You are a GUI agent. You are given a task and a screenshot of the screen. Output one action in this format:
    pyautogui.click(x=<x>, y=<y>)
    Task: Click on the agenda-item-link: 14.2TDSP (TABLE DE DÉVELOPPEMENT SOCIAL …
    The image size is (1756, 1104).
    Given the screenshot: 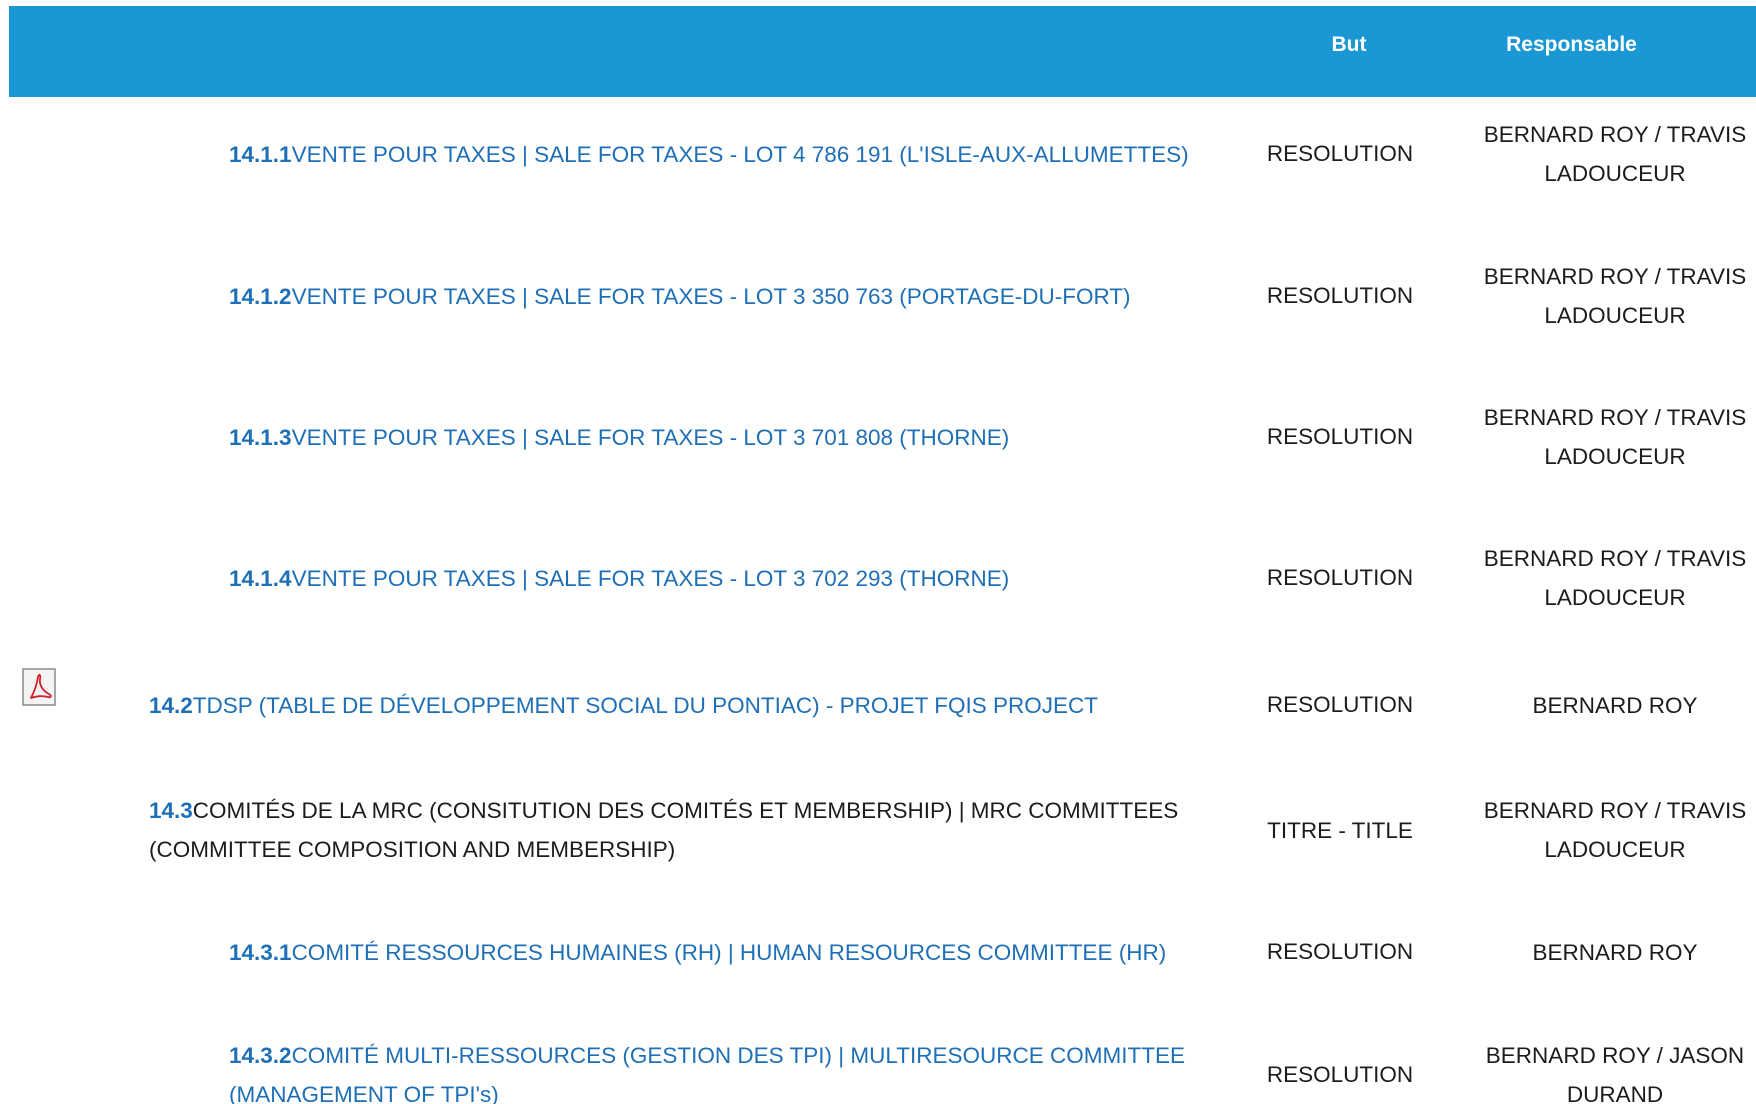 What is the action you would take?
    pyautogui.click(x=669, y=705)
    